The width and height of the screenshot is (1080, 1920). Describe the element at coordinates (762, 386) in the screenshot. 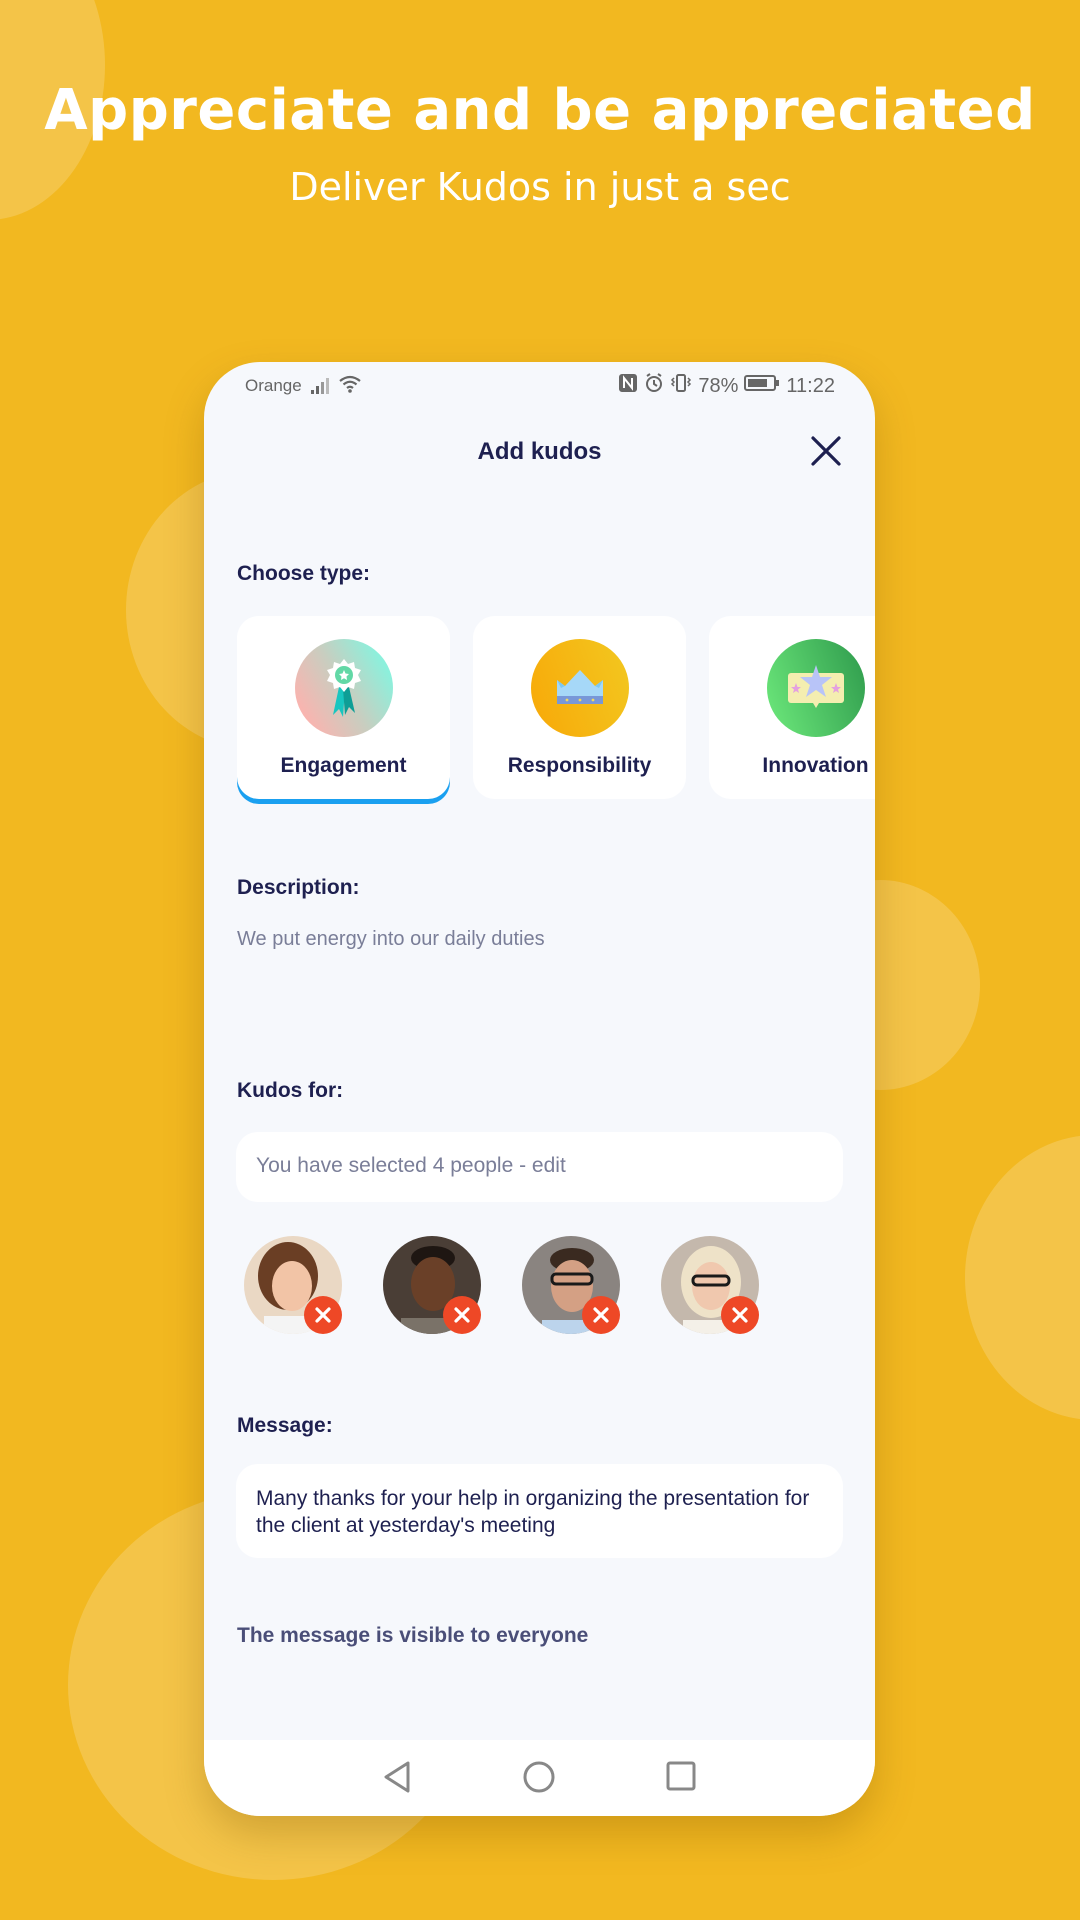

I see `battery-icon` at that location.